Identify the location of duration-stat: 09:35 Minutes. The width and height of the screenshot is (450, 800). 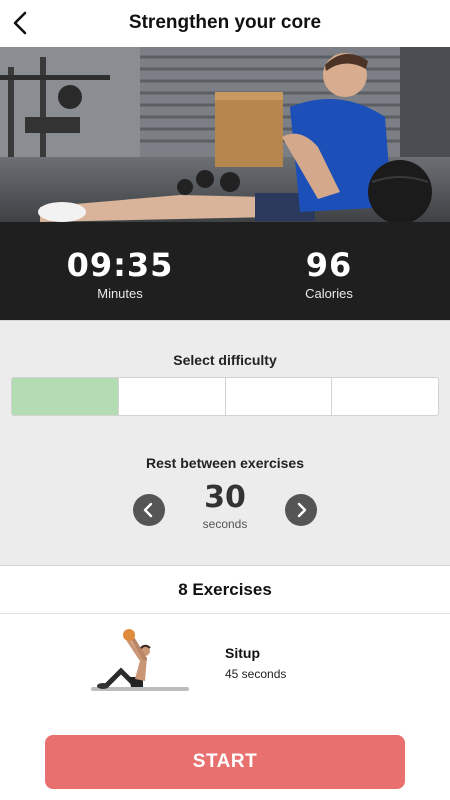
(120, 274).